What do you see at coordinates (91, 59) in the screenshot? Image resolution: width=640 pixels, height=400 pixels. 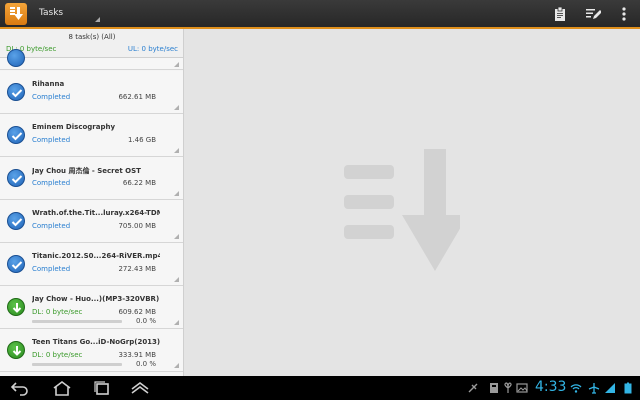 I see `list-item-partial` at bounding box center [91, 59].